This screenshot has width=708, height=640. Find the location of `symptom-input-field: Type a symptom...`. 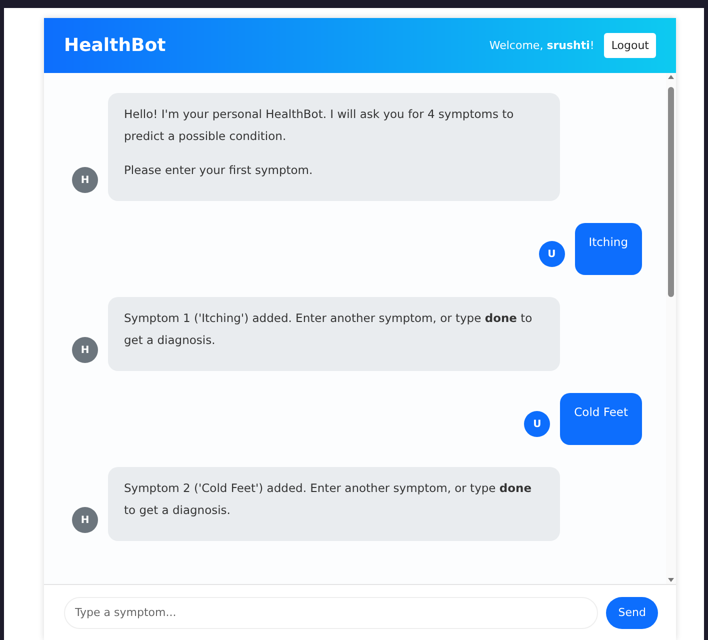

symptom-input-field: Type a symptom... is located at coordinates (331, 612).